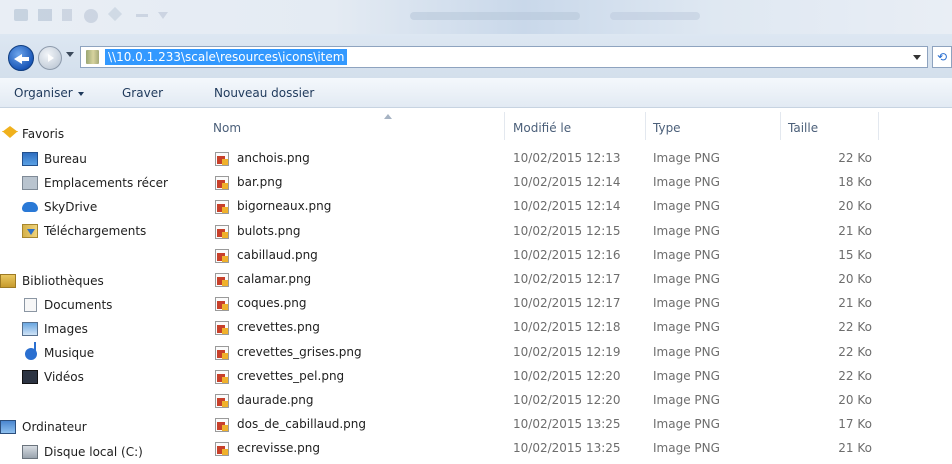 The image size is (952, 464). I want to click on file-modified: 10/02/2015 13:25, so click(567, 424).